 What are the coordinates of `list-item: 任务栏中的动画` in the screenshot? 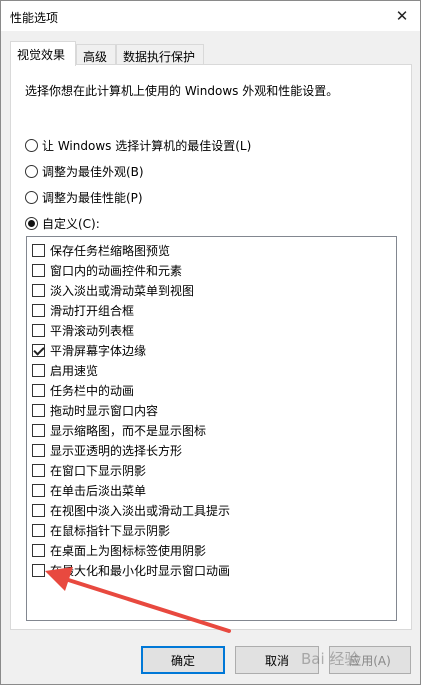 It's located at (83, 390).